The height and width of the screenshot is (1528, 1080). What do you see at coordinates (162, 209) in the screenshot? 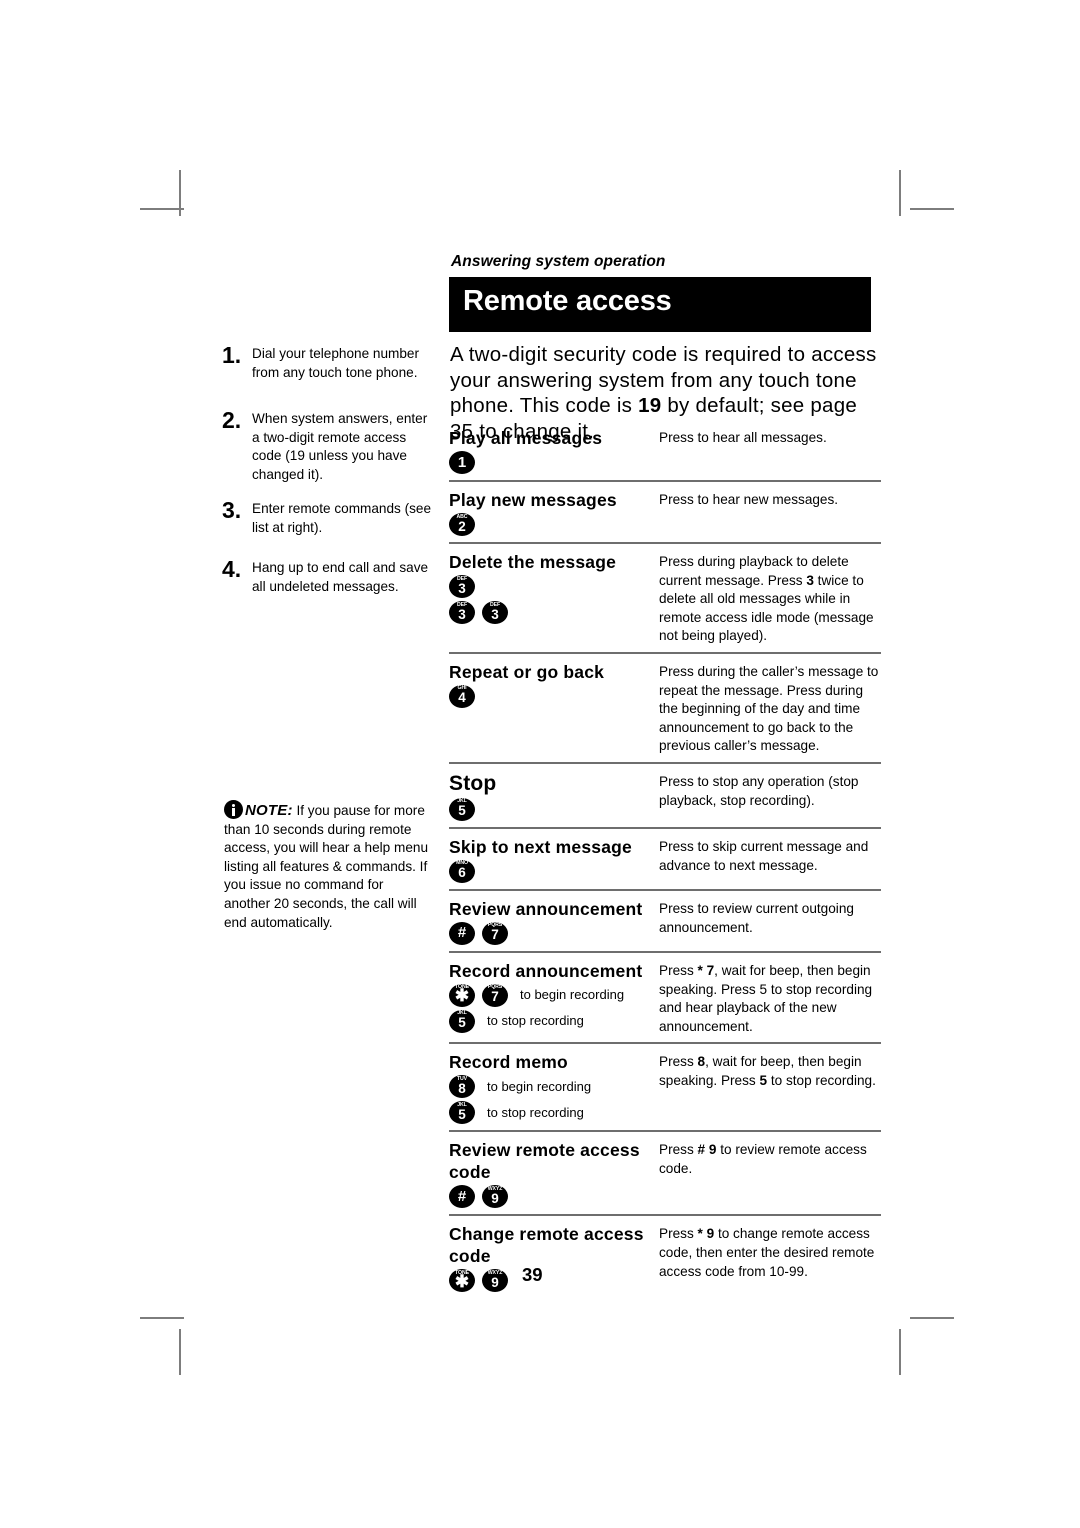
I see `cropmark-top-left-horizontal` at bounding box center [162, 209].